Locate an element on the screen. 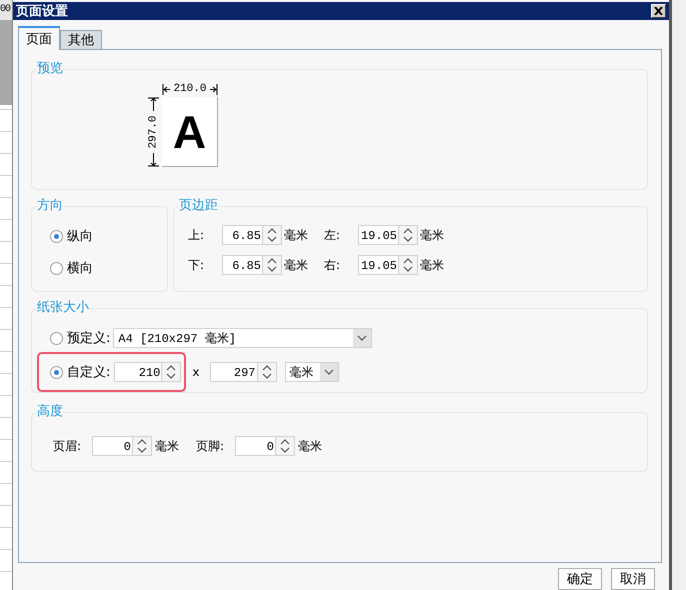 Image resolution: width=686 pixels, height=590 pixels. field-label: 下: is located at coordinates (197, 265).